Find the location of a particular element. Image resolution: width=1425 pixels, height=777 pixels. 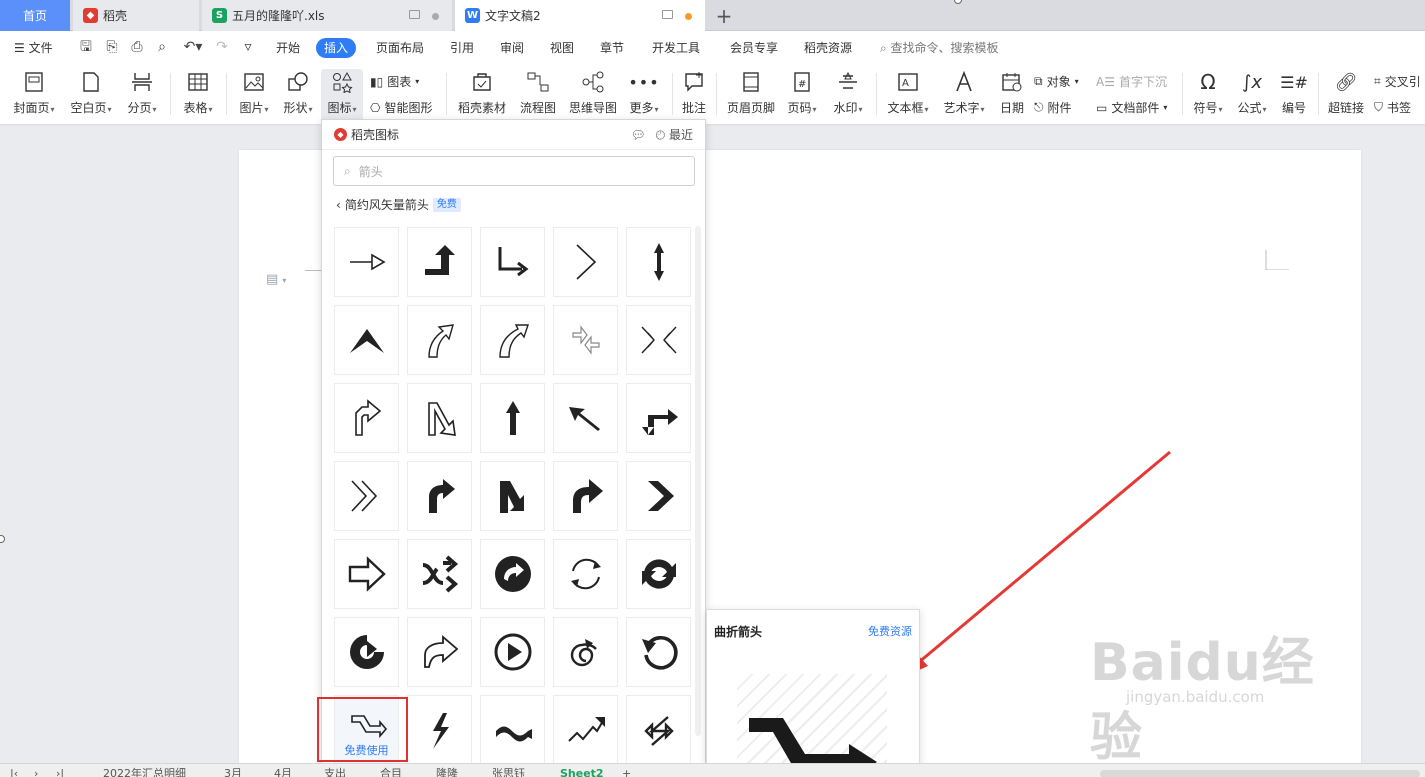

sheet-nav-last-icon: ›| is located at coordinates (60, 772).